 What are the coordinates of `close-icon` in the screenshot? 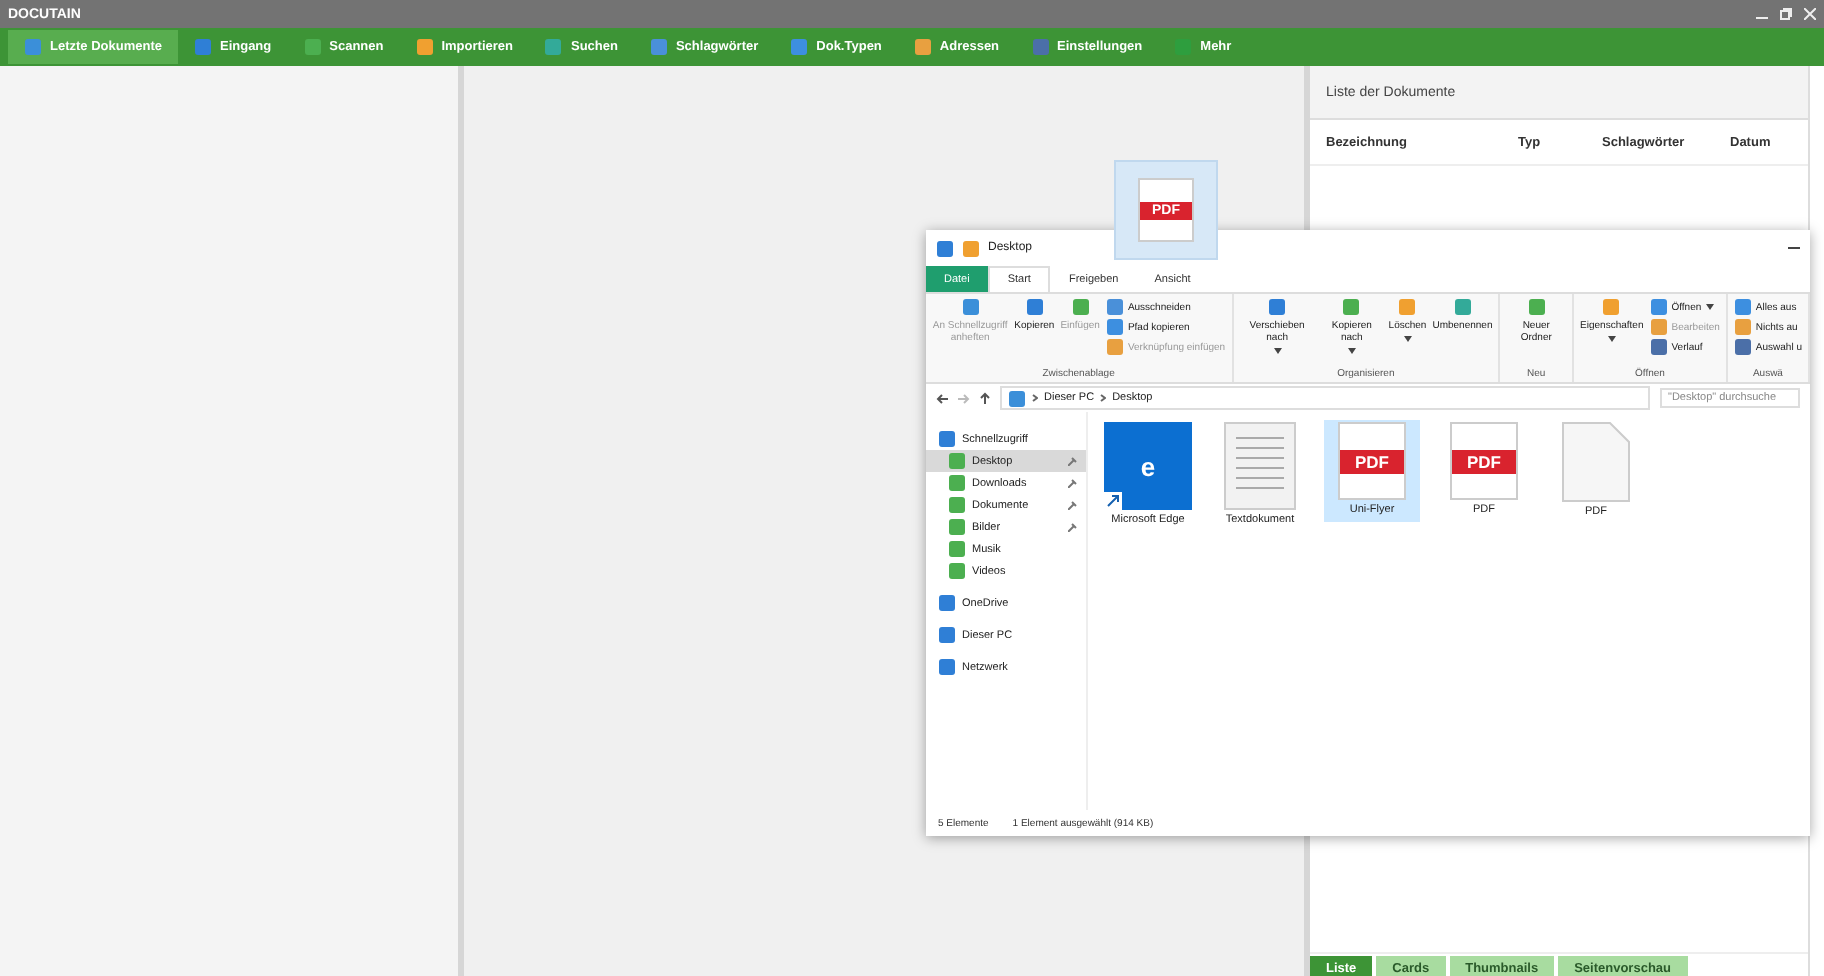 It's located at (1810, 14).